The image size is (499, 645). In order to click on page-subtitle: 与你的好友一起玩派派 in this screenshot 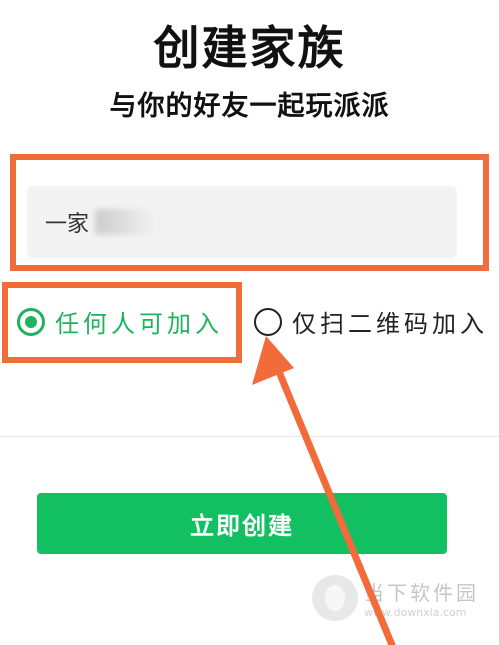, I will do `click(249, 106)`.